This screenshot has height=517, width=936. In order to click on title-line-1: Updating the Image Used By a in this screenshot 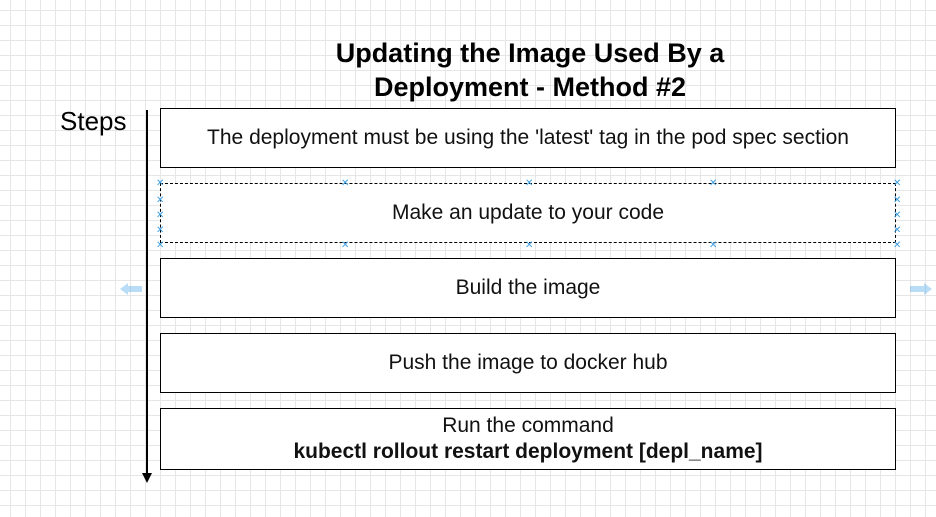, I will do `click(530, 53)`.